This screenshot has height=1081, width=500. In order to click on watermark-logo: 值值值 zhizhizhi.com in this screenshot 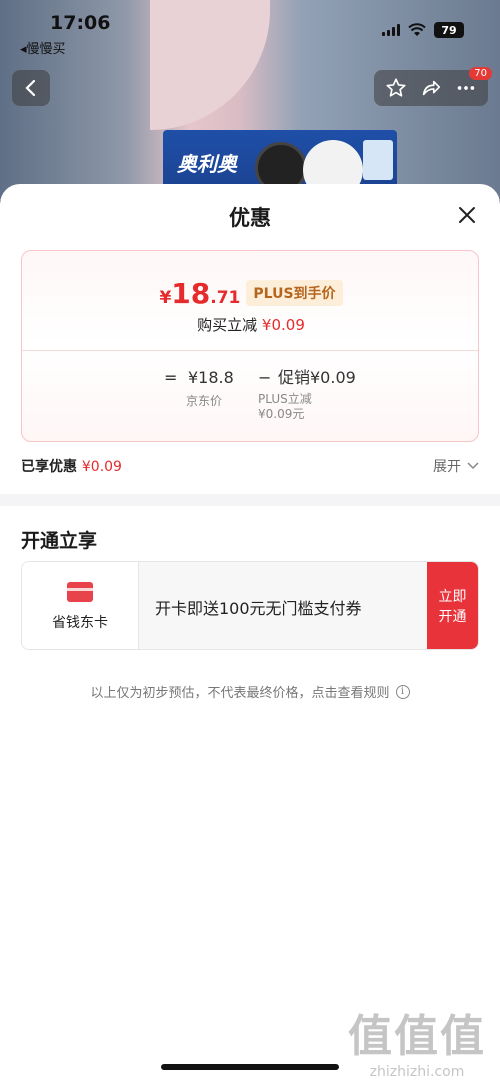, I will do `click(417, 1040)`.